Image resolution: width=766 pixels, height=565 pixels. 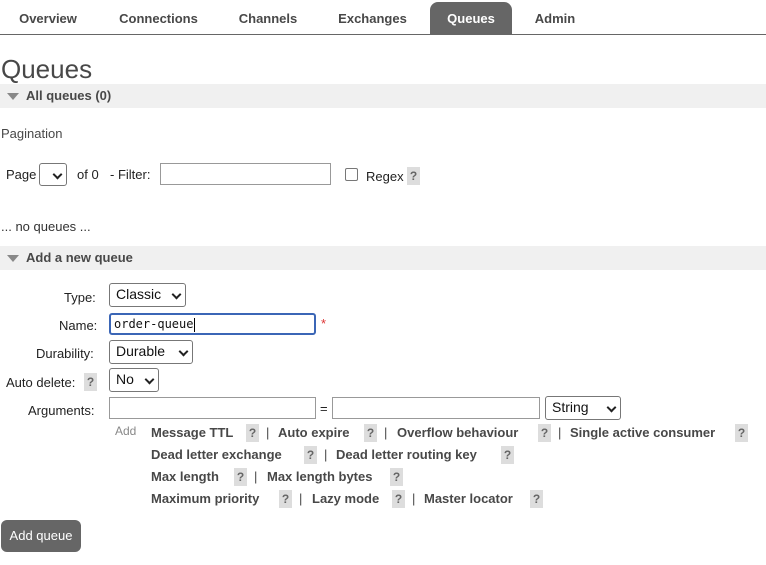 I want to click on page-select, so click(x=53, y=174).